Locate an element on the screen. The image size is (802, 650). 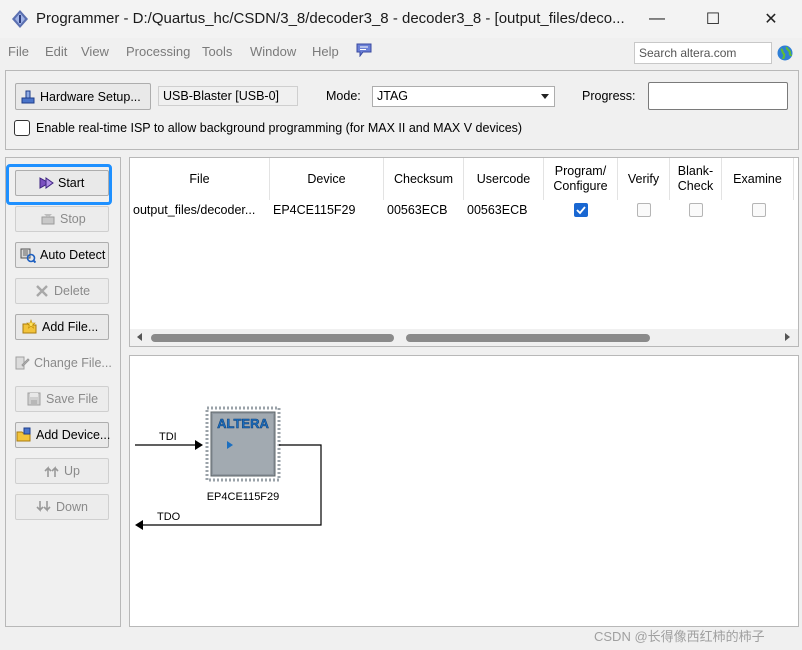
scroll-left-icon is located at coordinates (139, 337).